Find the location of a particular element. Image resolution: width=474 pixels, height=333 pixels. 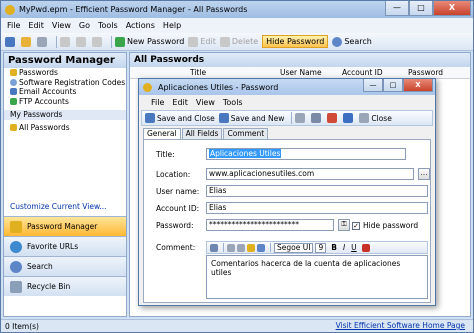

comment-label: Comment: is located at coordinates (176, 247).